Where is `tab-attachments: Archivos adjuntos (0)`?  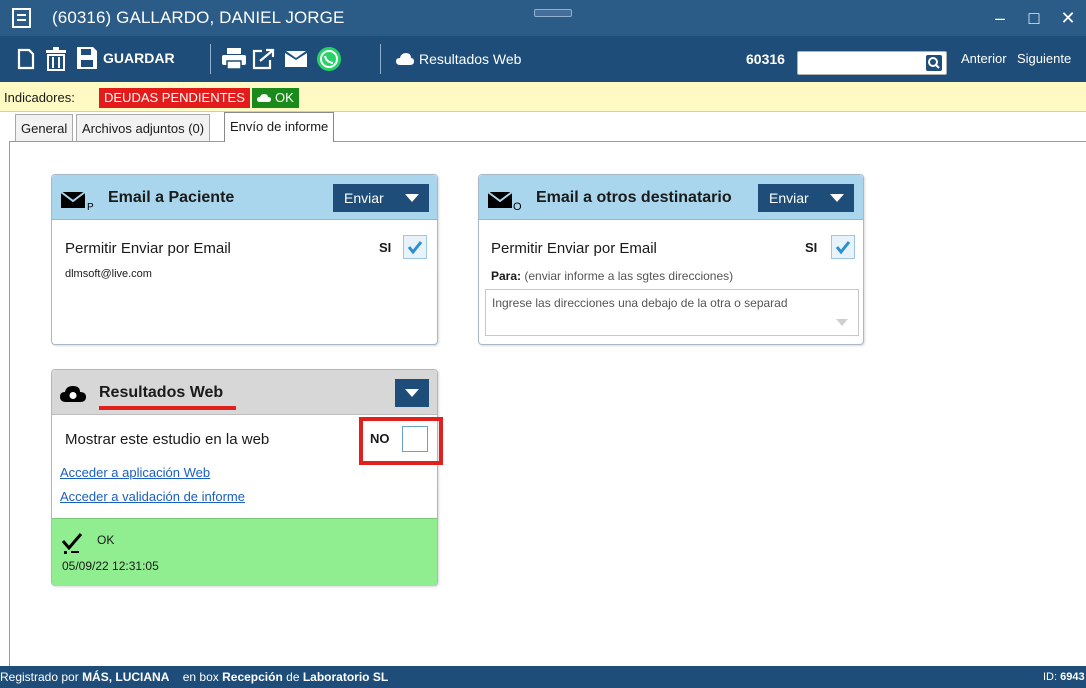
tab-attachments: Archivos adjuntos (0) is located at coordinates (143, 127).